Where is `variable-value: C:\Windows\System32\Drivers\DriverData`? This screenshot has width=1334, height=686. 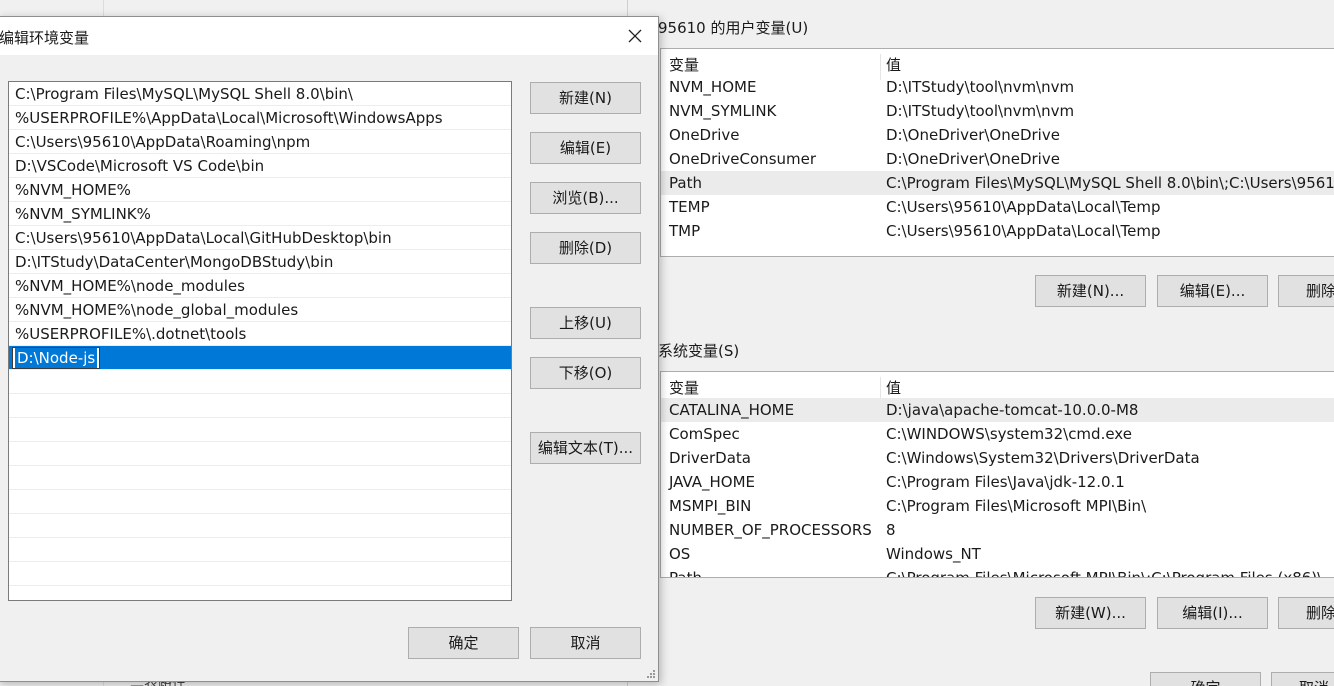 variable-value: C:\Windows\System32\Drivers\DriverData is located at coordinates (1043, 458).